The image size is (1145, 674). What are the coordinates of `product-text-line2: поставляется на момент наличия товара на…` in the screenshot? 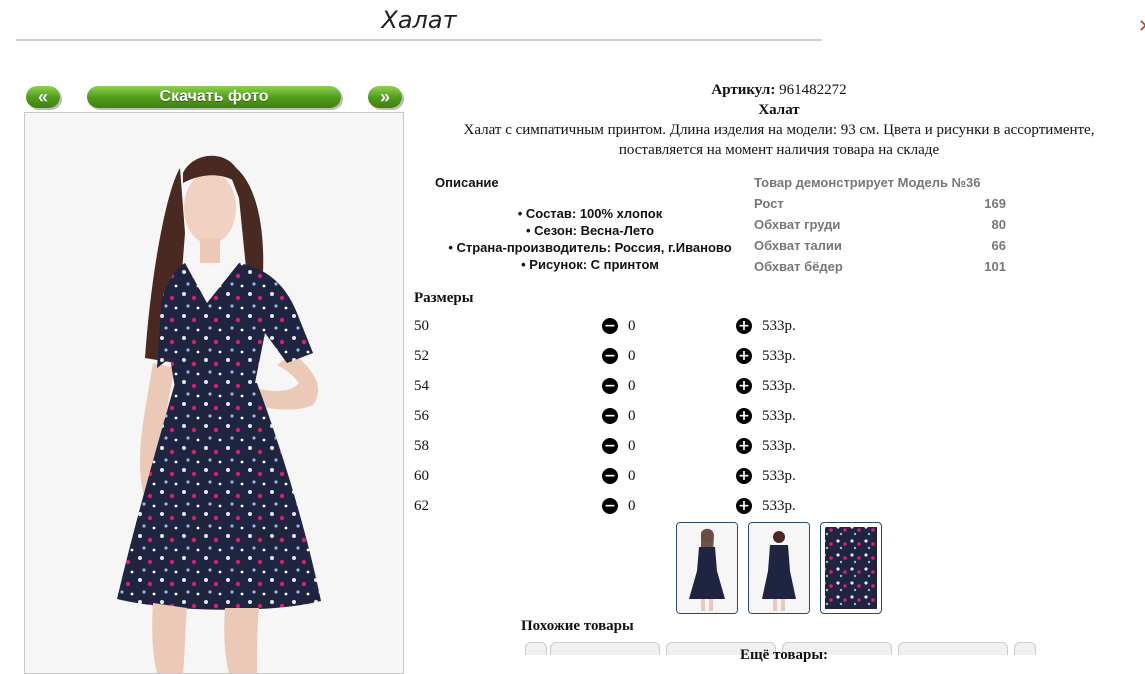 It's located at (779, 150).